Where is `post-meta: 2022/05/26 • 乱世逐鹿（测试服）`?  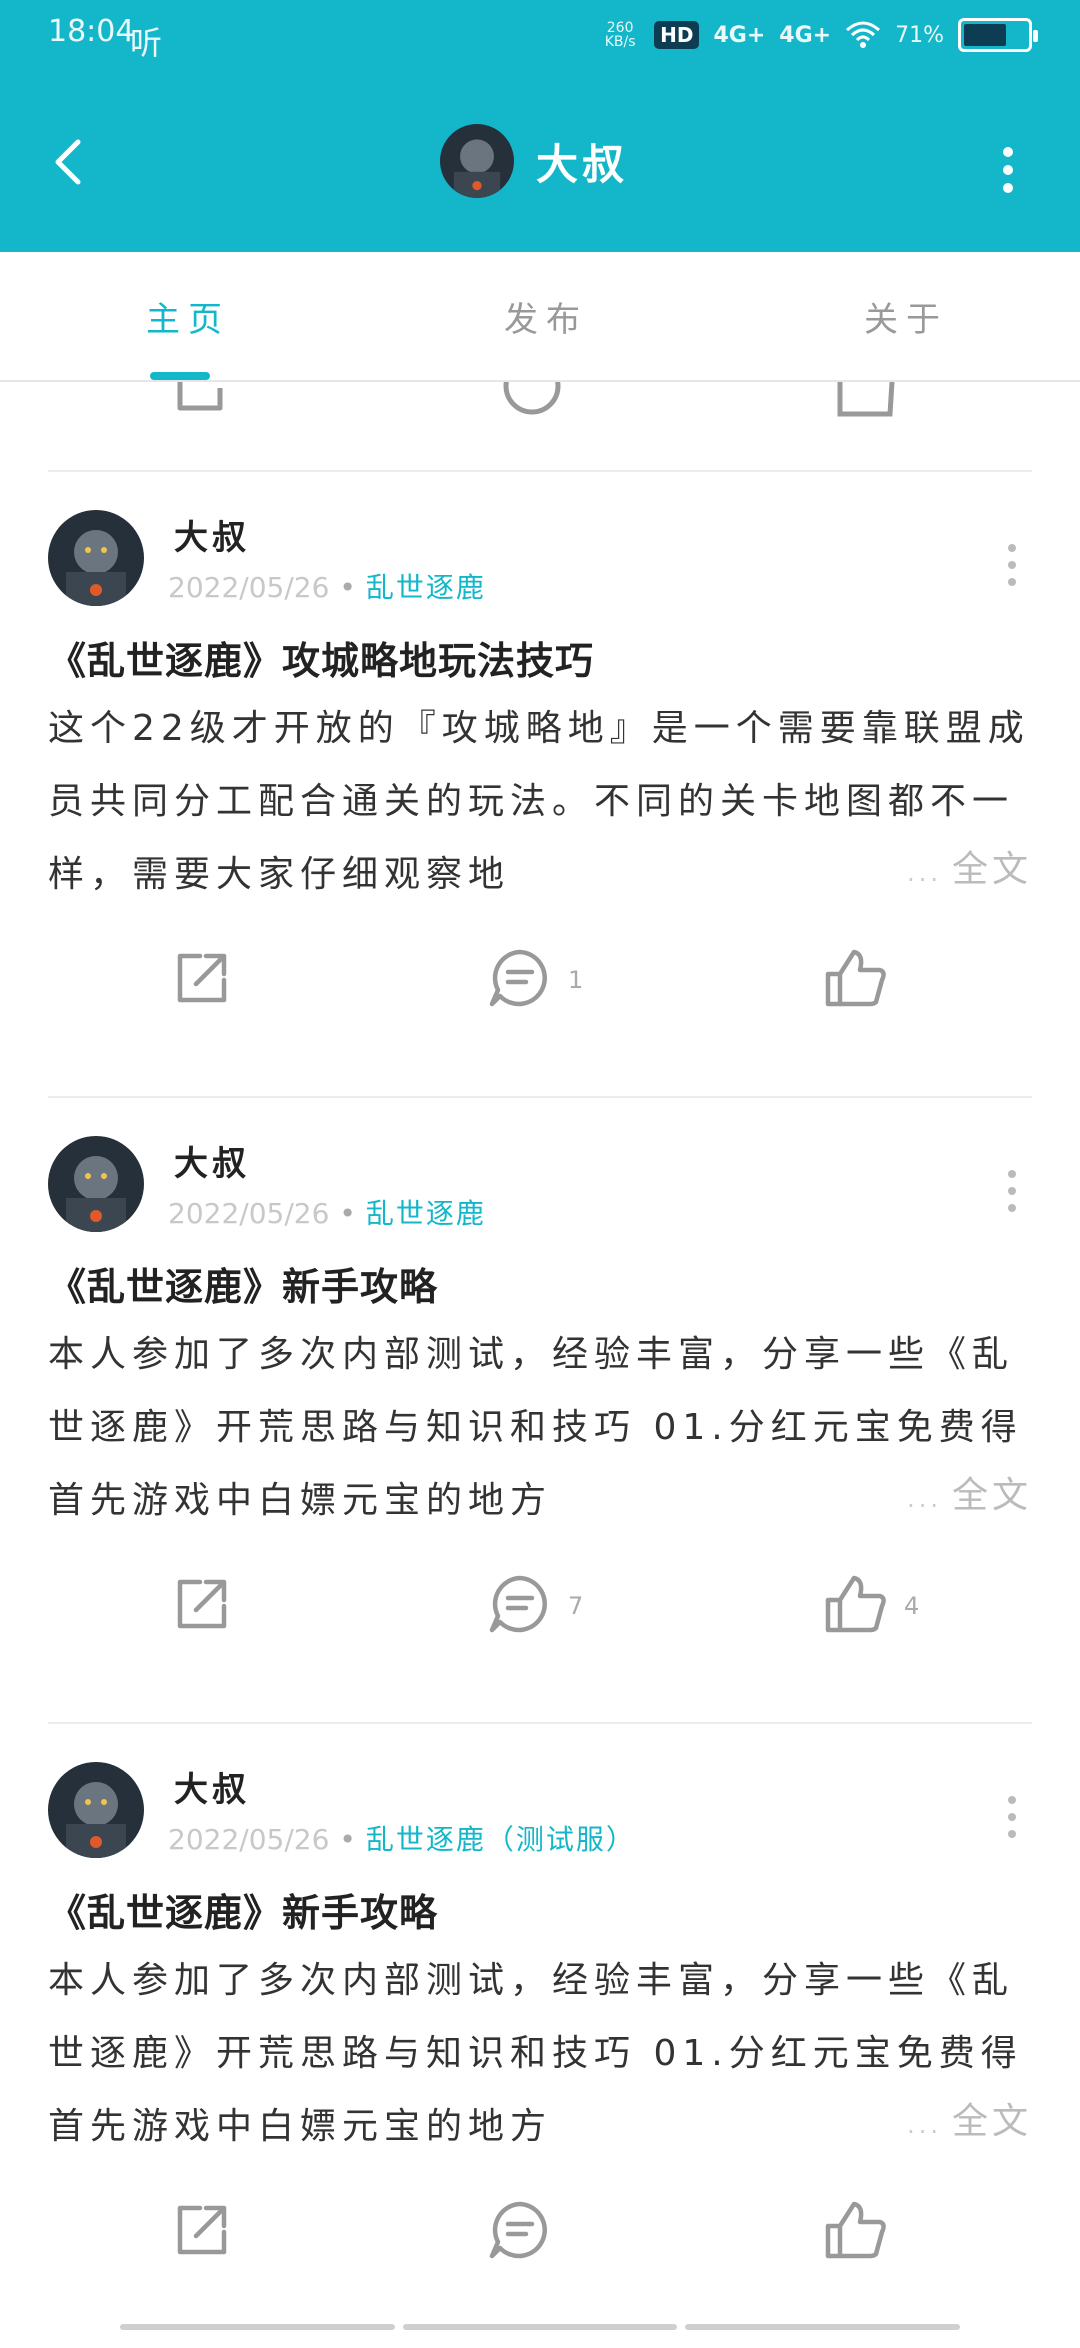
post-meta: 2022/05/26 • 乱世逐鹿（测试服） is located at coordinates (402, 1838).